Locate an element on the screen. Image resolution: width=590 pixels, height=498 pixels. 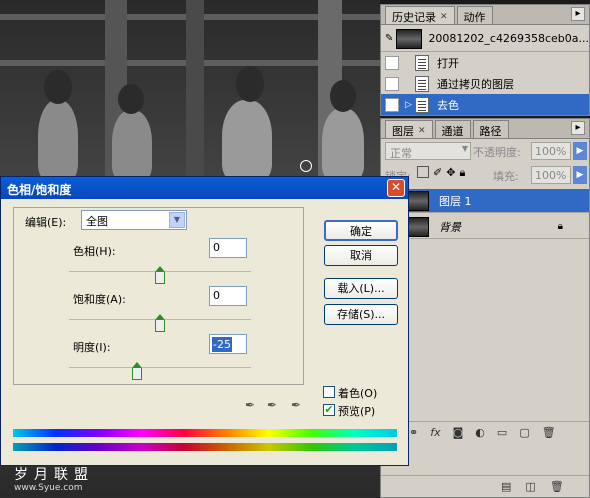
watermark-url: www.Syue.com is located at coordinates (48, 488).